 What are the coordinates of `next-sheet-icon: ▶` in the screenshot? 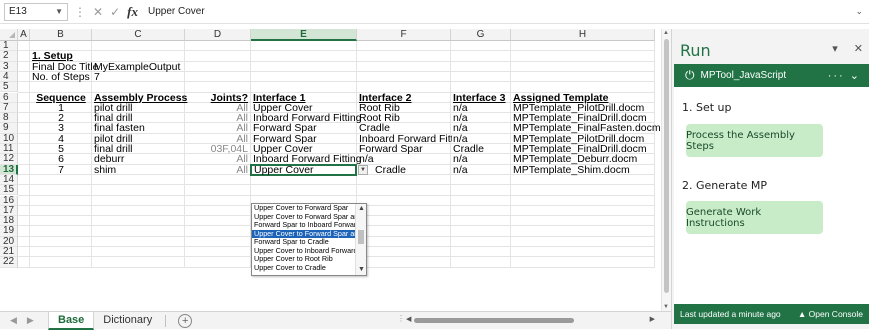 It's located at (30, 320).